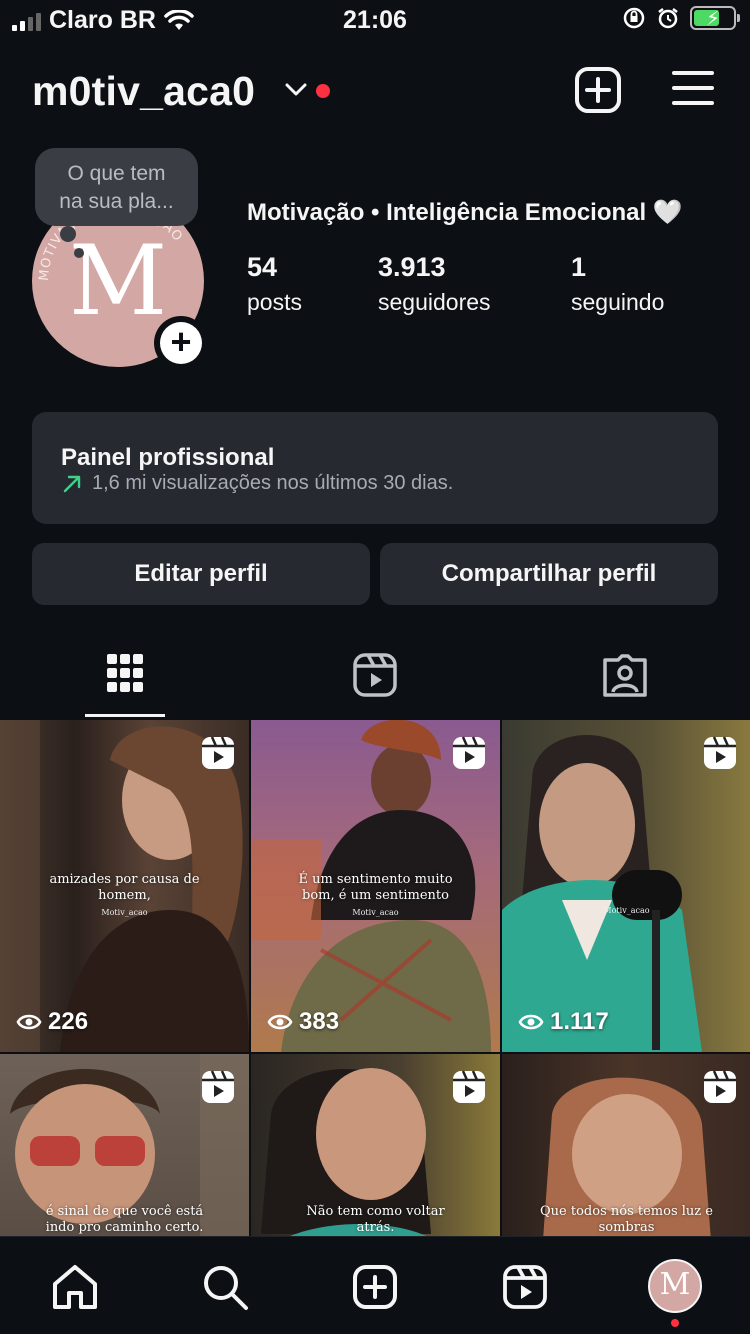  What do you see at coordinates (201, 574) in the screenshot?
I see `edit-profile-button: Editar perfil` at bounding box center [201, 574].